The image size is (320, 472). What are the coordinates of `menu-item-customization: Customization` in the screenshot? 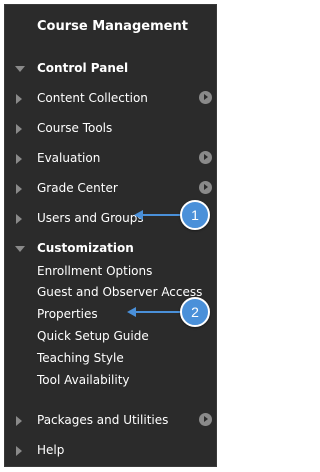 It's located at (110, 249).